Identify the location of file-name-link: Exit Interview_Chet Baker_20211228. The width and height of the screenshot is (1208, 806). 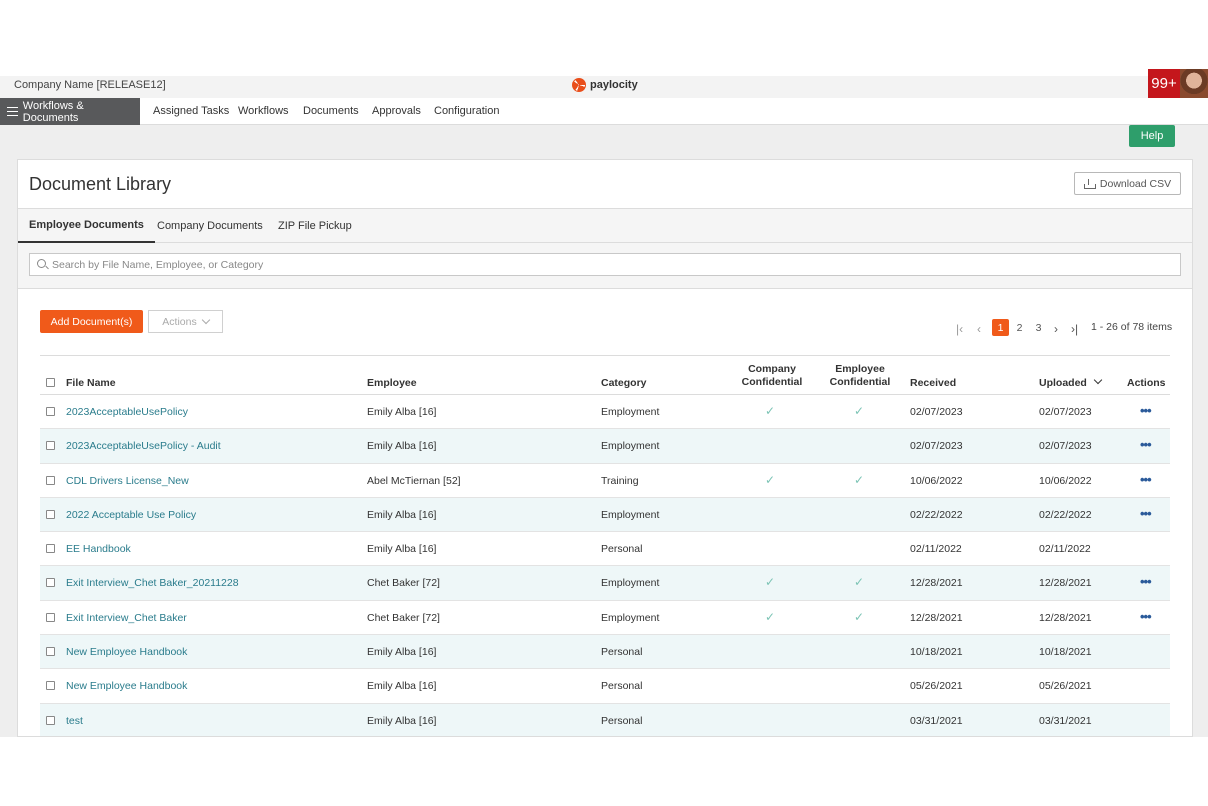
(152, 583).